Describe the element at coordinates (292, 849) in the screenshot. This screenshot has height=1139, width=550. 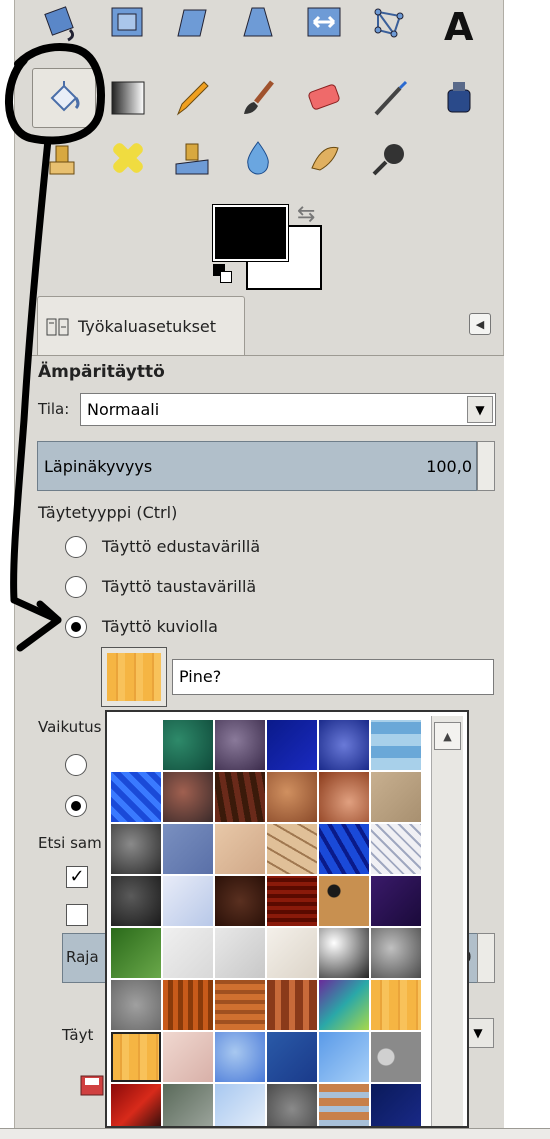
I see `pattern-swatch-cracked-clay` at that location.